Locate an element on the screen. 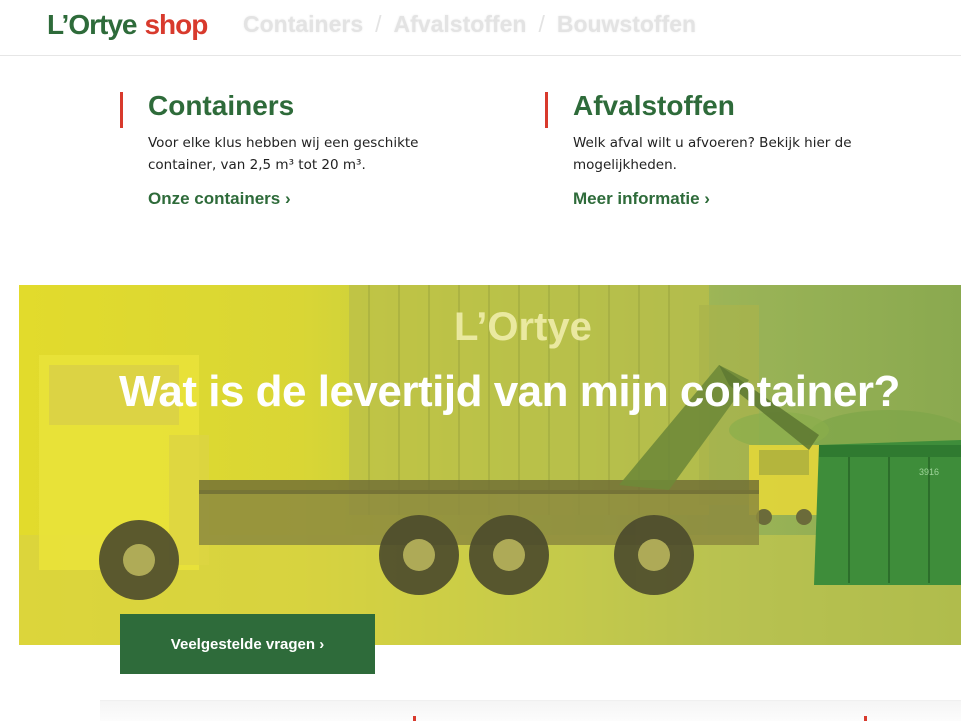 Image resolution: width=961 pixels, height=721 pixels. feature-title: Afvalstoffen is located at coordinates (654, 105).